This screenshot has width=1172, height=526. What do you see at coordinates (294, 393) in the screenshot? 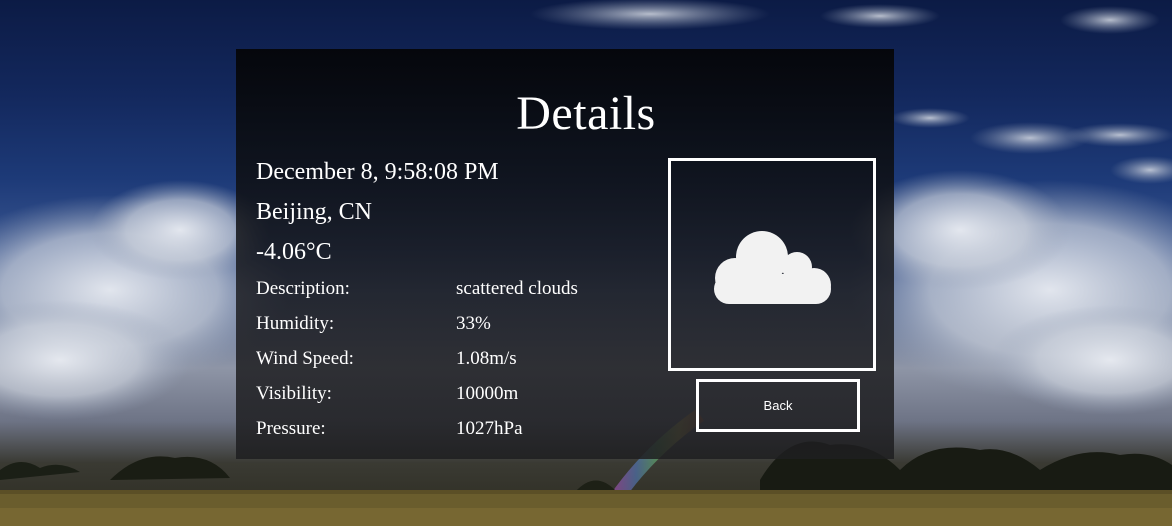
I see `visibility-label: Visibility:` at bounding box center [294, 393].